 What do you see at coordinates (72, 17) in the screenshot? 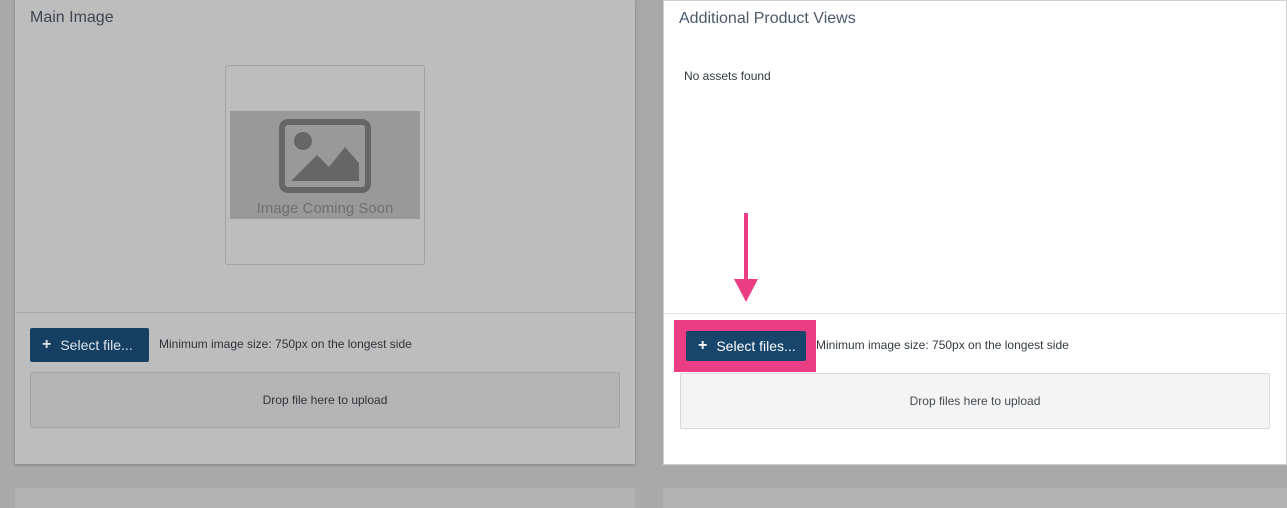
I see `main-image-title: Main Image` at bounding box center [72, 17].